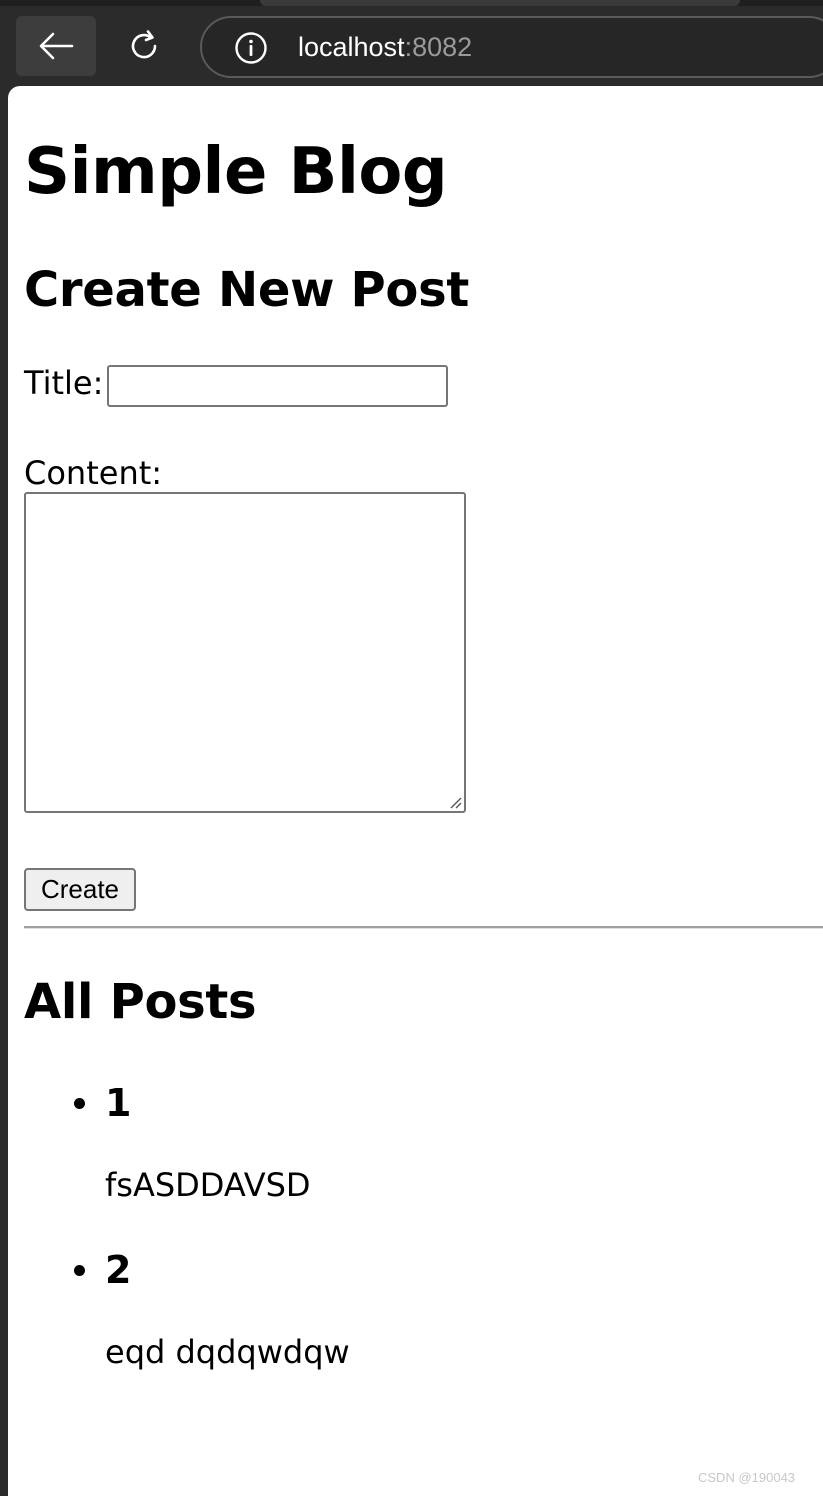  I want to click on title-label: Title:, so click(64, 383).